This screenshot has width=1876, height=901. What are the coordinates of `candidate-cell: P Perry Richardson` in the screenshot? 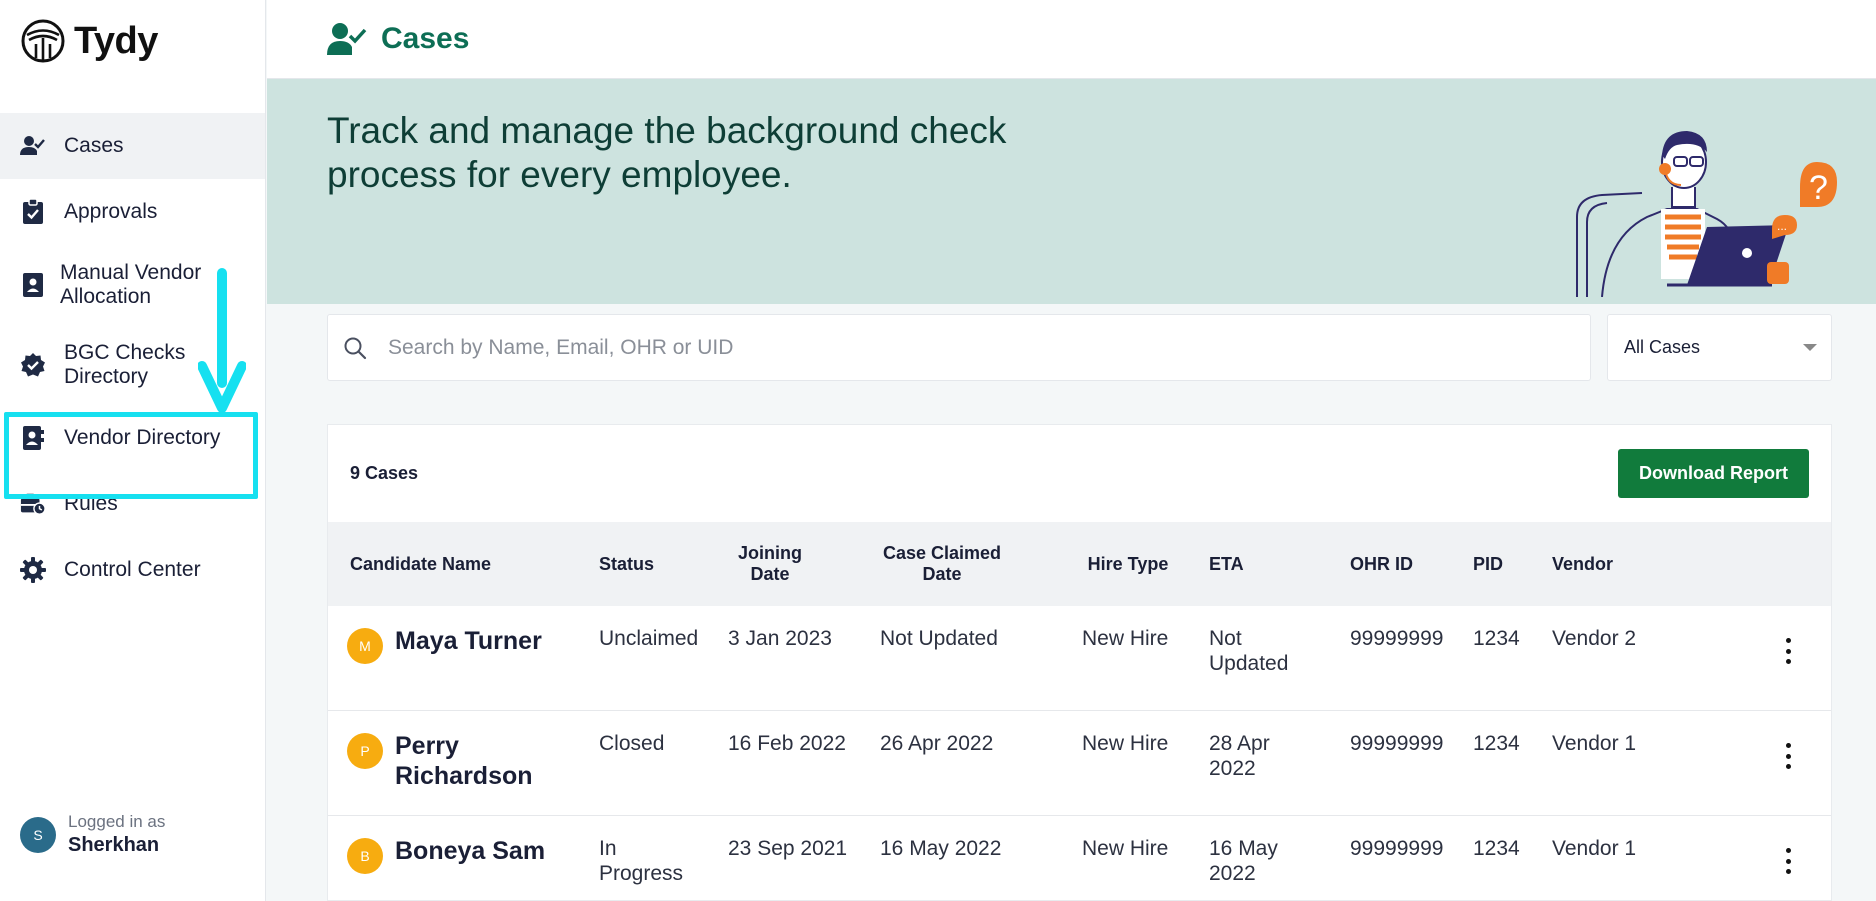 It's located at (446, 759).